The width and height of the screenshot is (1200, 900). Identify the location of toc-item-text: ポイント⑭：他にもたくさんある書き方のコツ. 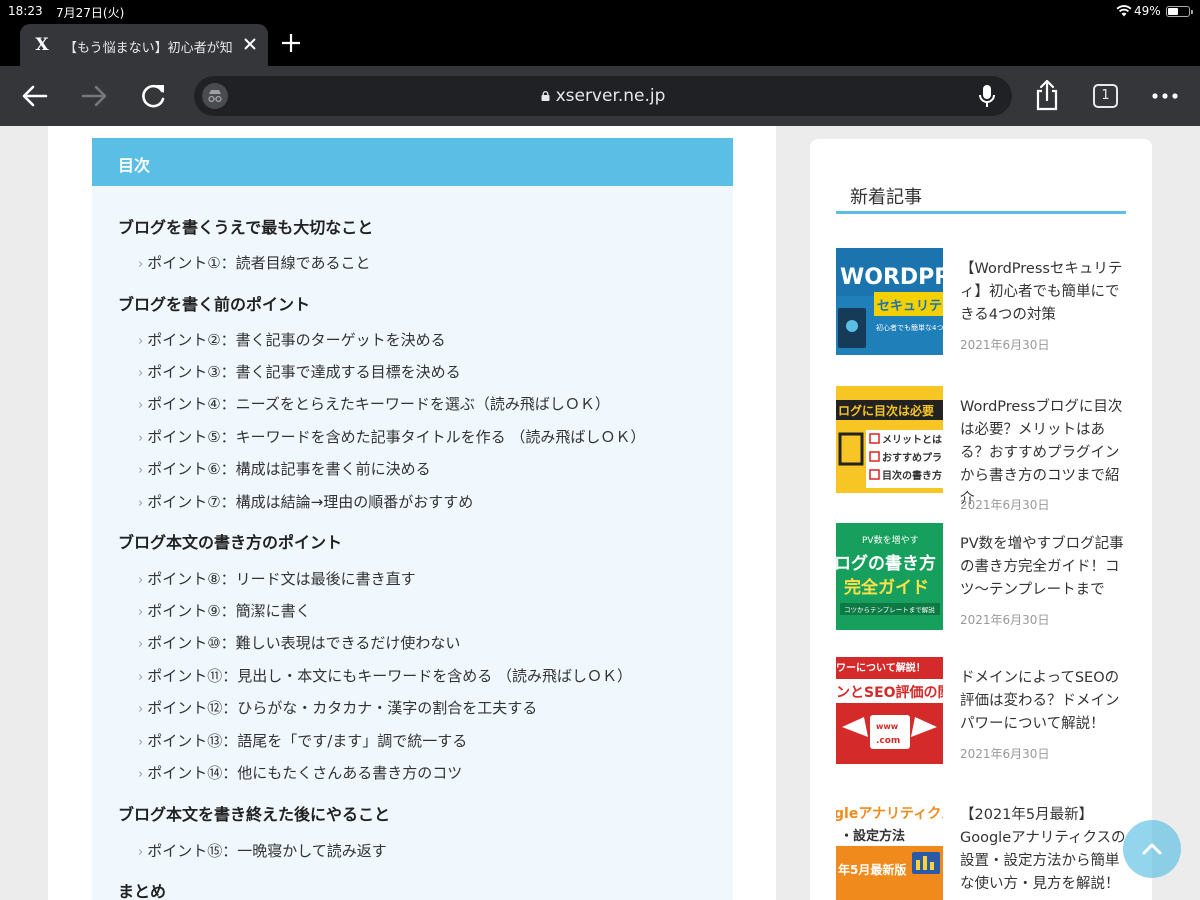
(305, 773).